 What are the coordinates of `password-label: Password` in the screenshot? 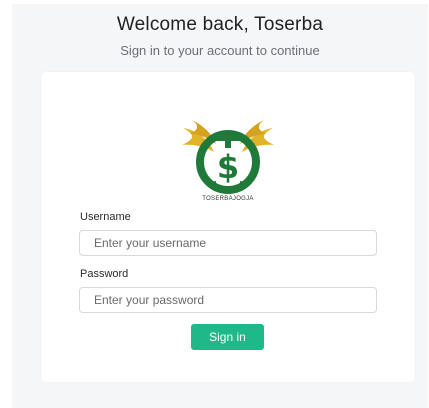 It's located at (104, 274).